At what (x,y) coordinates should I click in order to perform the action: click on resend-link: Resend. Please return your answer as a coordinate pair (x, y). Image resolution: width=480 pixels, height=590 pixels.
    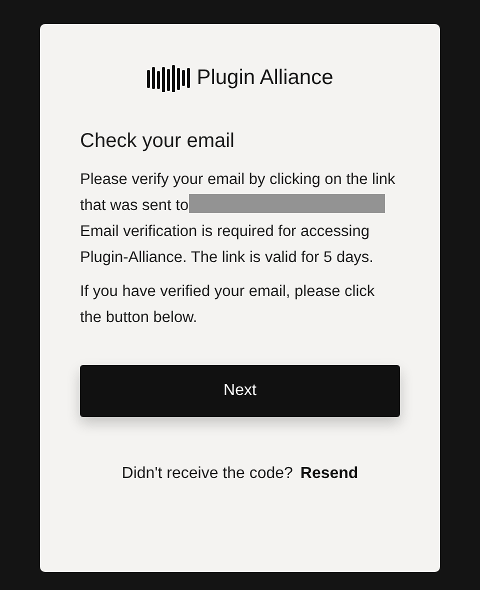
    Looking at the image, I should click on (329, 473).